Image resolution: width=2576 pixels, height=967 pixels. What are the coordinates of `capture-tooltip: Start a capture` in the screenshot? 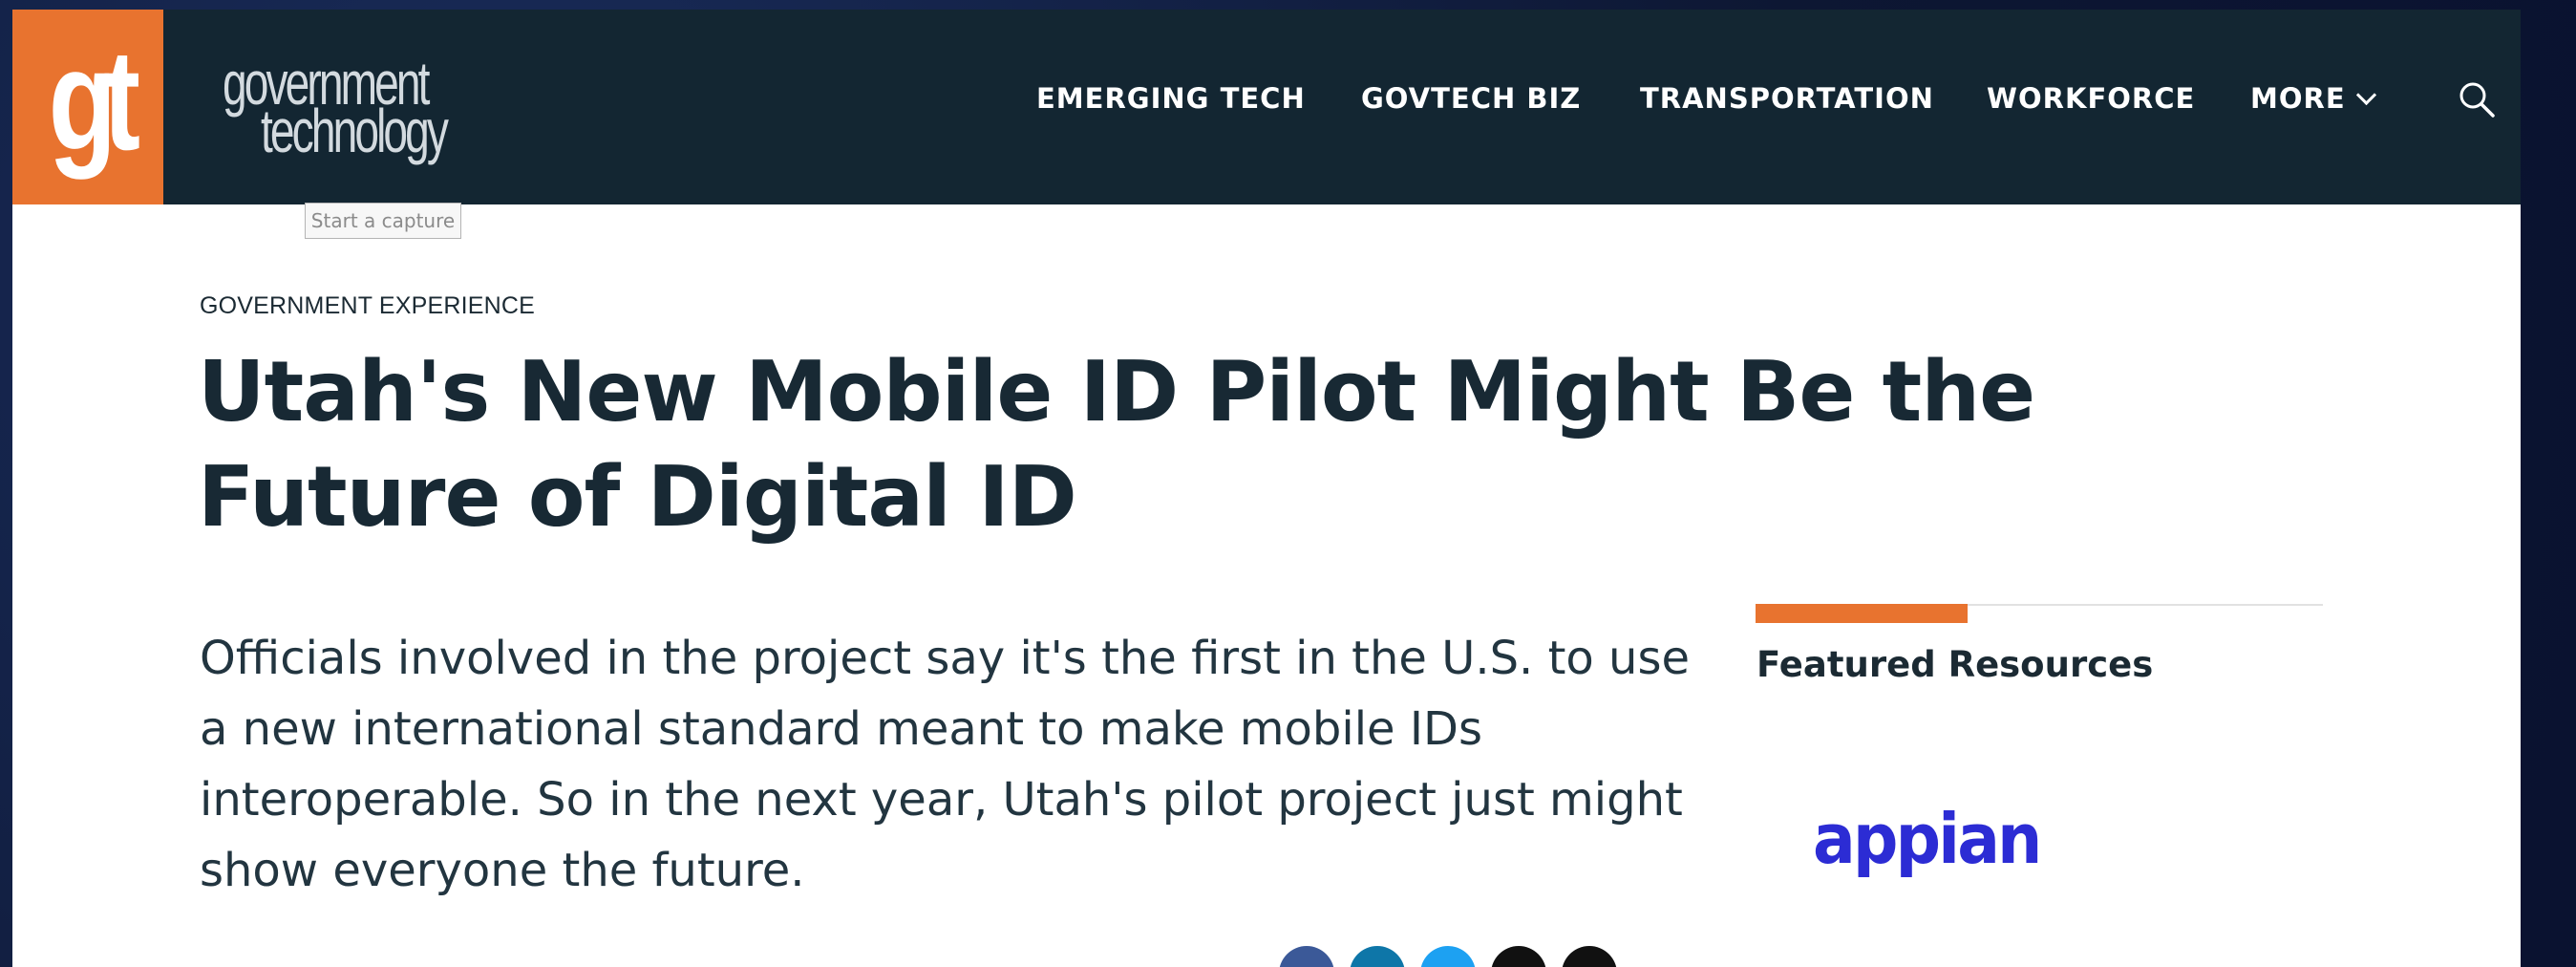 It's located at (383, 221).